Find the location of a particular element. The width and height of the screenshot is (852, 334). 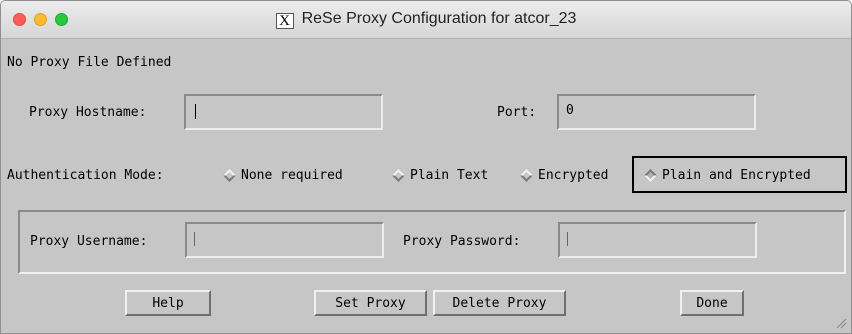

done-button: Done is located at coordinates (712, 303).